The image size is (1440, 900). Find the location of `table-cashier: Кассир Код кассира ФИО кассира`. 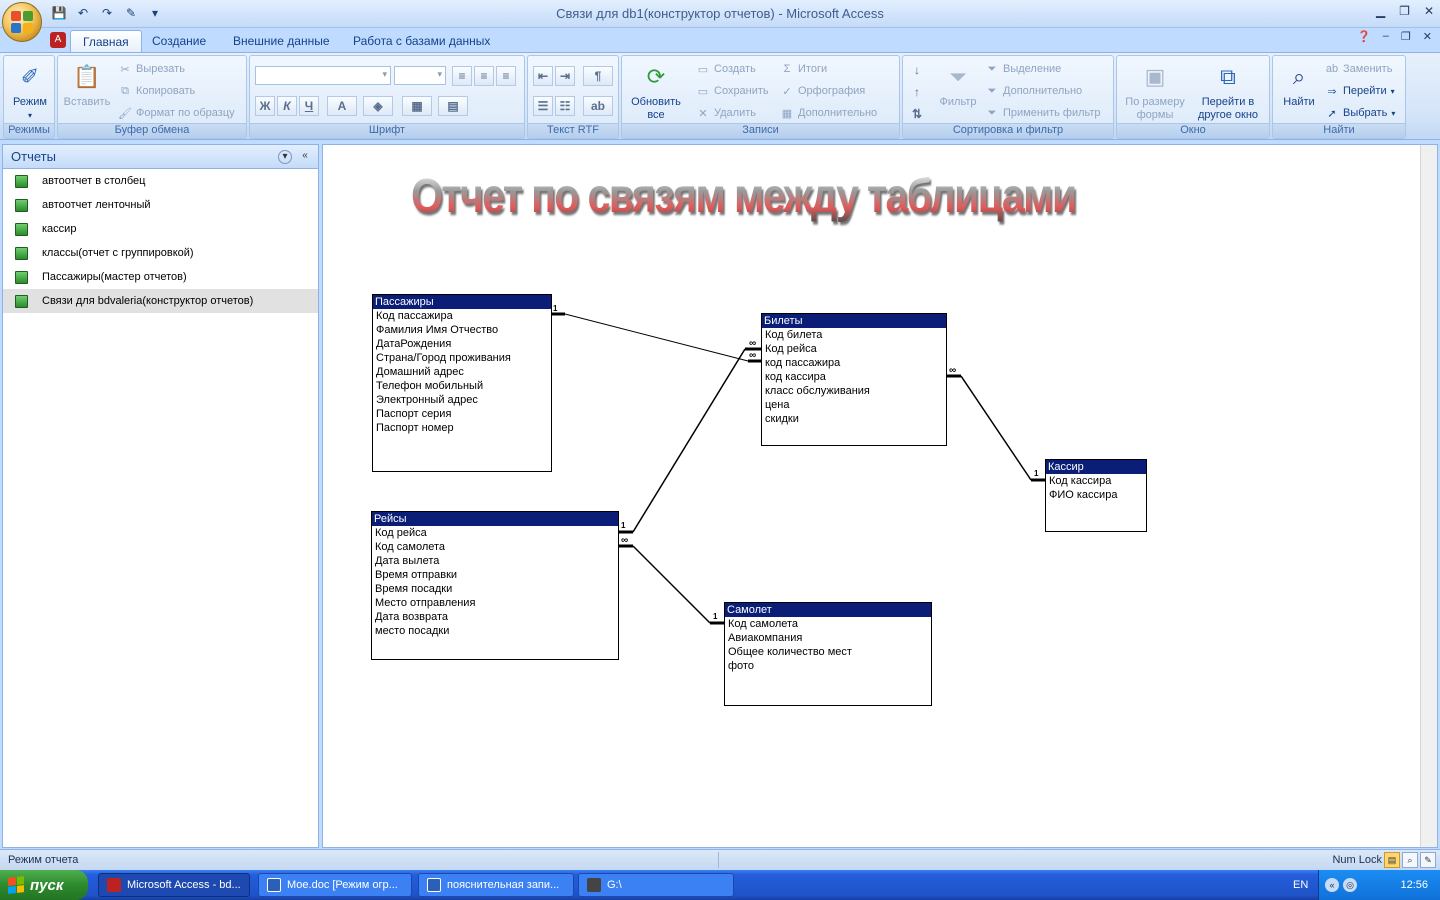

table-cashier: Кассир Код кассира ФИО кассира is located at coordinates (1096, 495).